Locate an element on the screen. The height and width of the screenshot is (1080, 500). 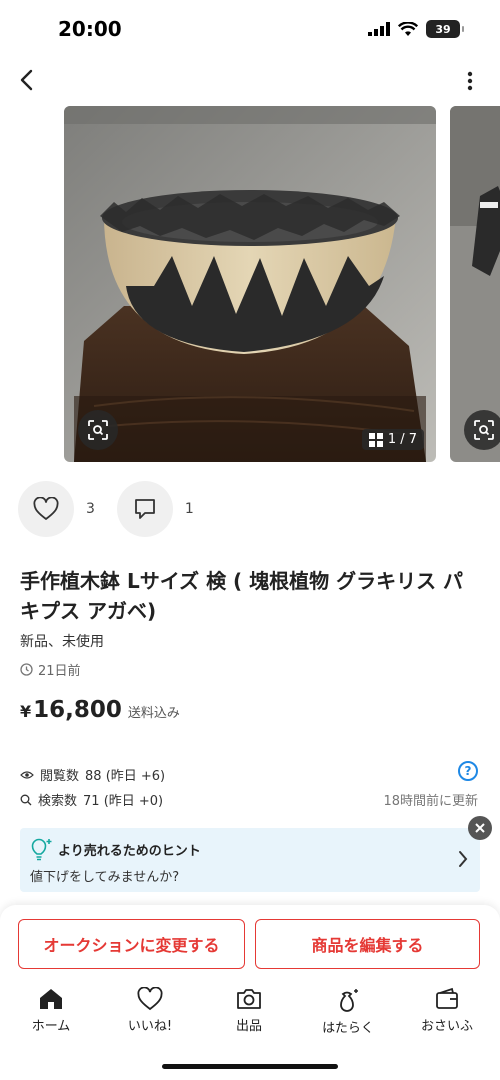
battery-indicator: 39 is located at coordinates (445, 29).